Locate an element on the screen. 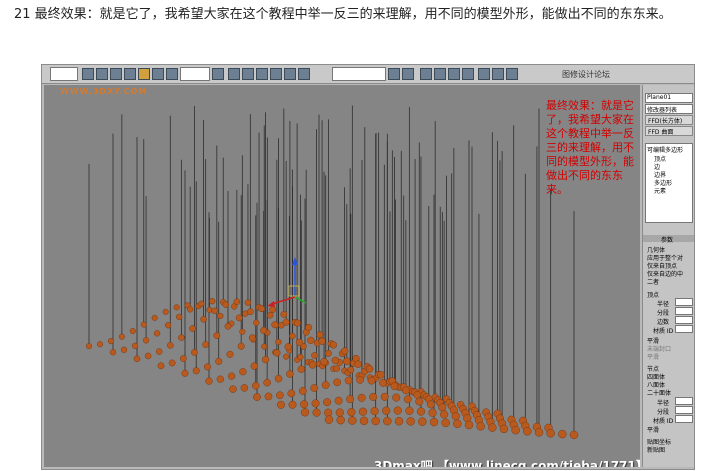 The height and width of the screenshot is (471, 705). window-crossing-icon is located at coordinates (130, 74).